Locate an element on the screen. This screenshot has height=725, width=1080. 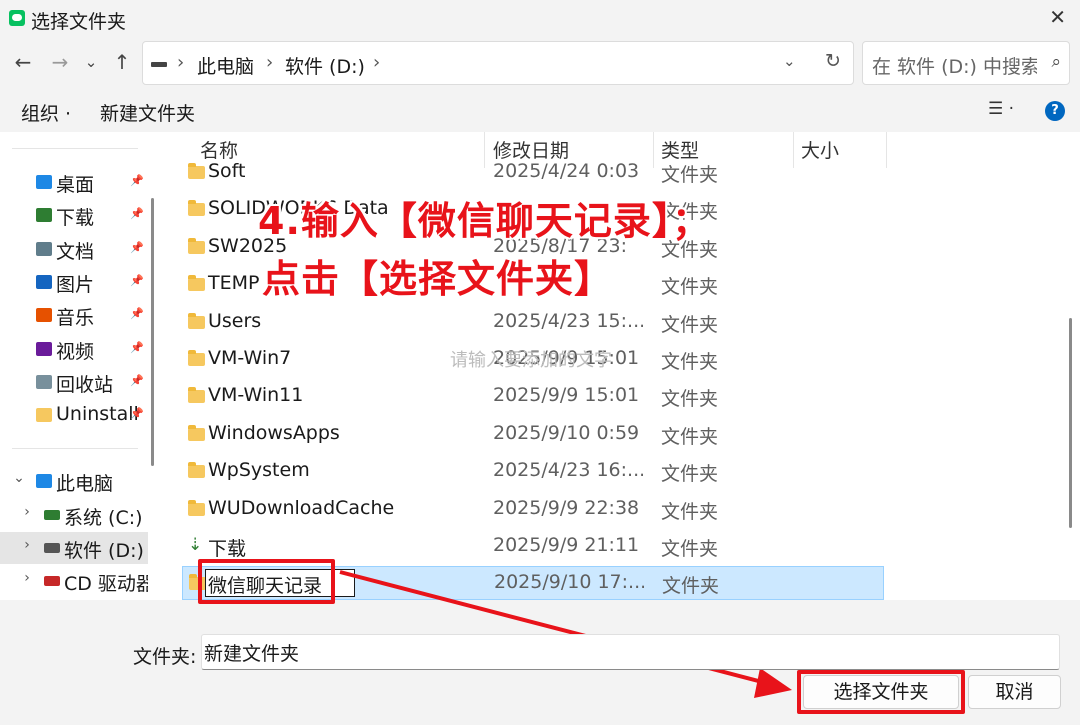
new-folder-button: 新建文件夹 is located at coordinates (147, 112).